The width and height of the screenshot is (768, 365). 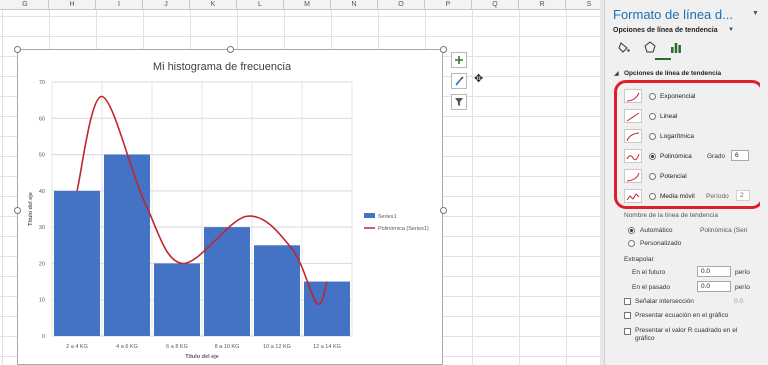 What do you see at coordinates (672, 73) in the screenshot?
I see `section-header: Opciones de línea de tendencia` at bounding box center [672, 73].